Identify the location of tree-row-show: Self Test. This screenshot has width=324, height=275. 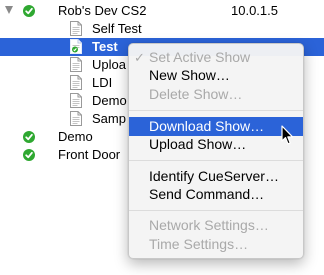
(162, 29).